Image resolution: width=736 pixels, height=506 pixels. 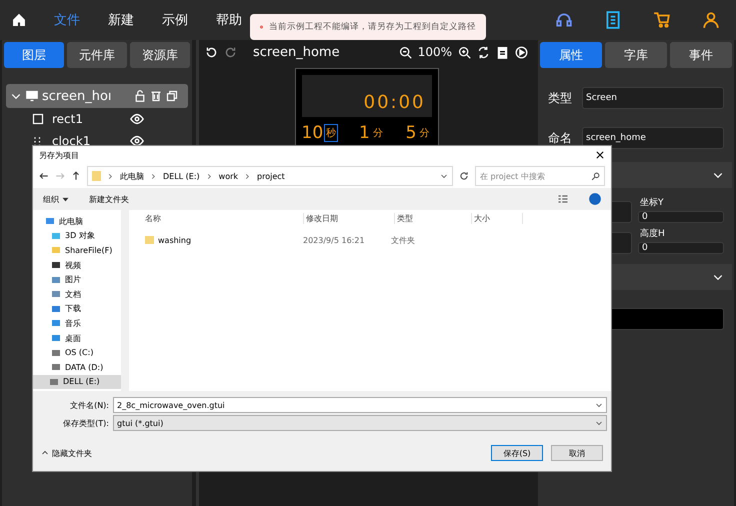 I want to click on layer-row: screen_hoı, so click(x=97, y=96).